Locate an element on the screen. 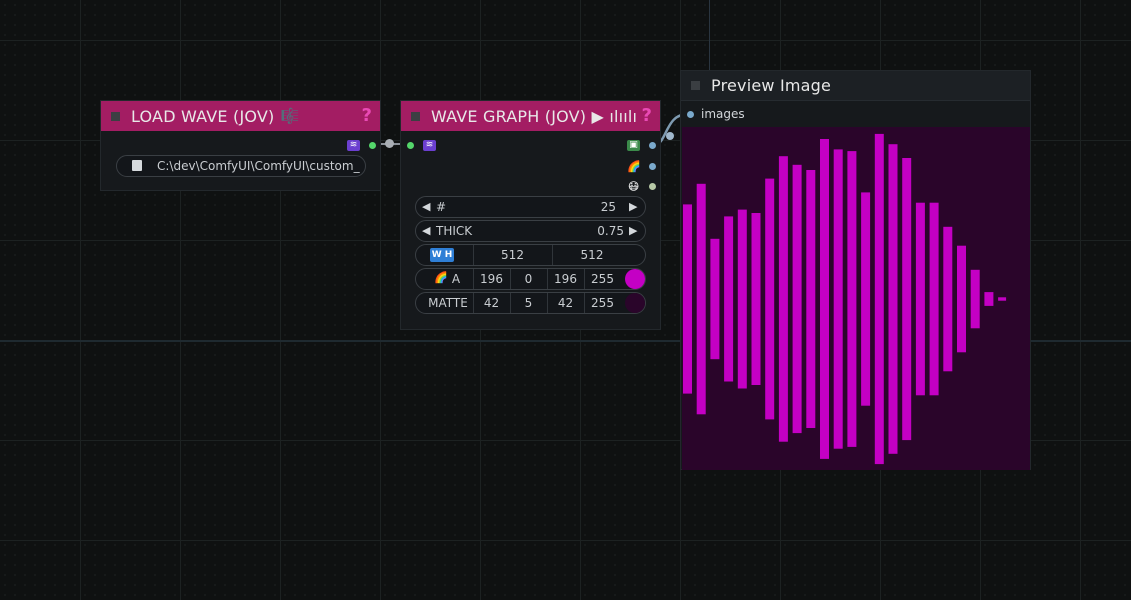  image-output-slot is located at coordinates (652, 145).